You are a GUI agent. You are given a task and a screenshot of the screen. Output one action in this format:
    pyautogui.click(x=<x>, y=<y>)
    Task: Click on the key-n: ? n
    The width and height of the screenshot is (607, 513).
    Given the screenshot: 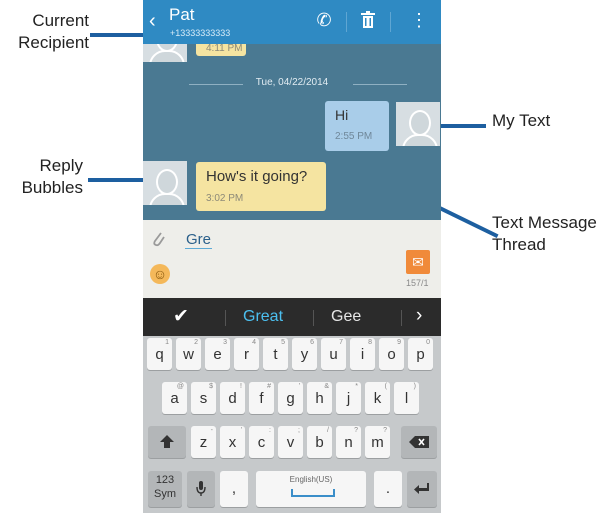 What is the action you would take?
    pyautogui.click(x=348, y=442)
    